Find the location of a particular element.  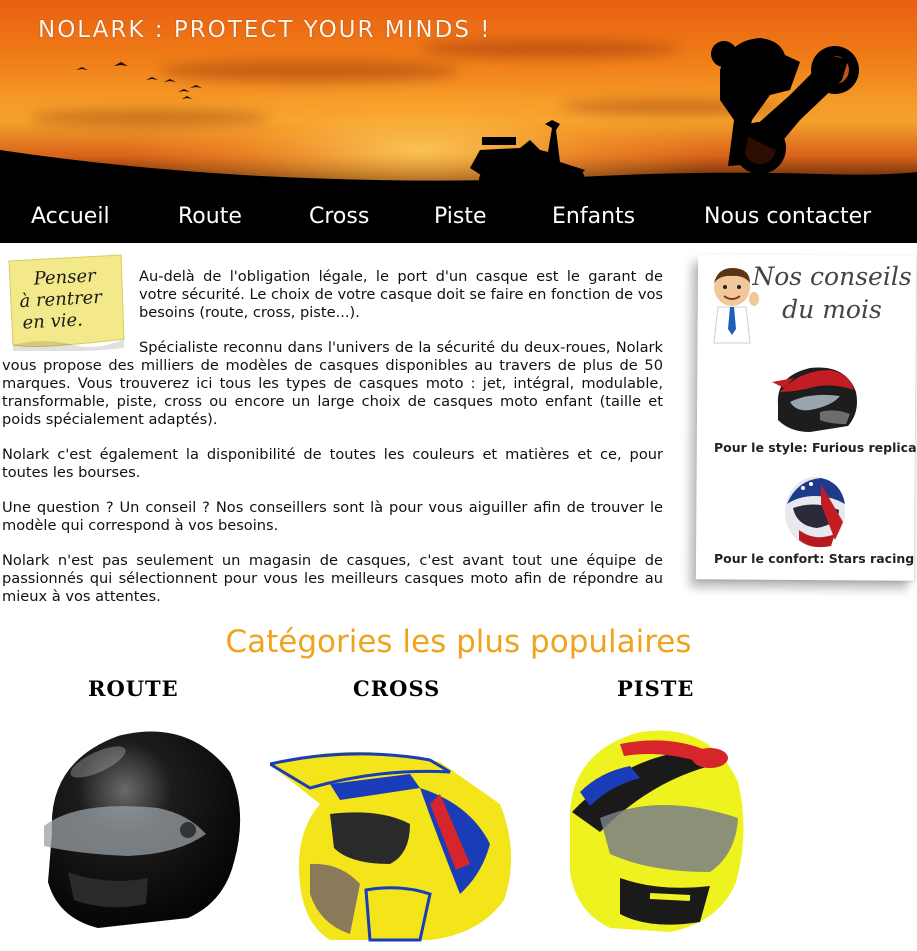

category-label-cross: Cross is located at coordinates (396, 688).